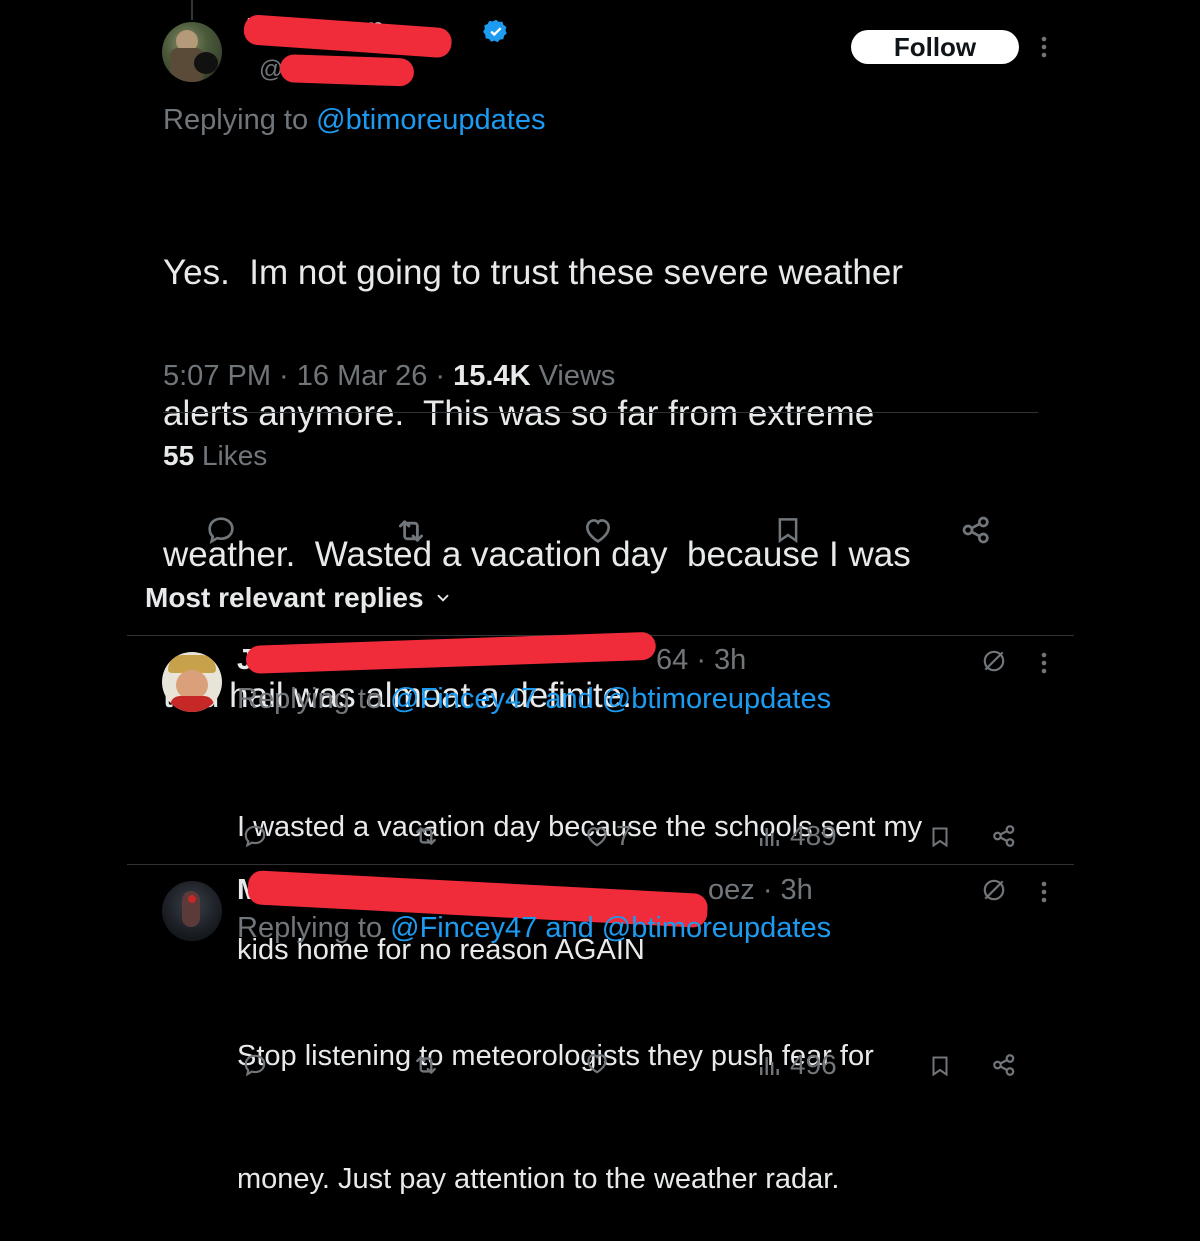 This screenshot has height=1241, width=1200. I want to click on likes-count: 55, so click(179, 455).